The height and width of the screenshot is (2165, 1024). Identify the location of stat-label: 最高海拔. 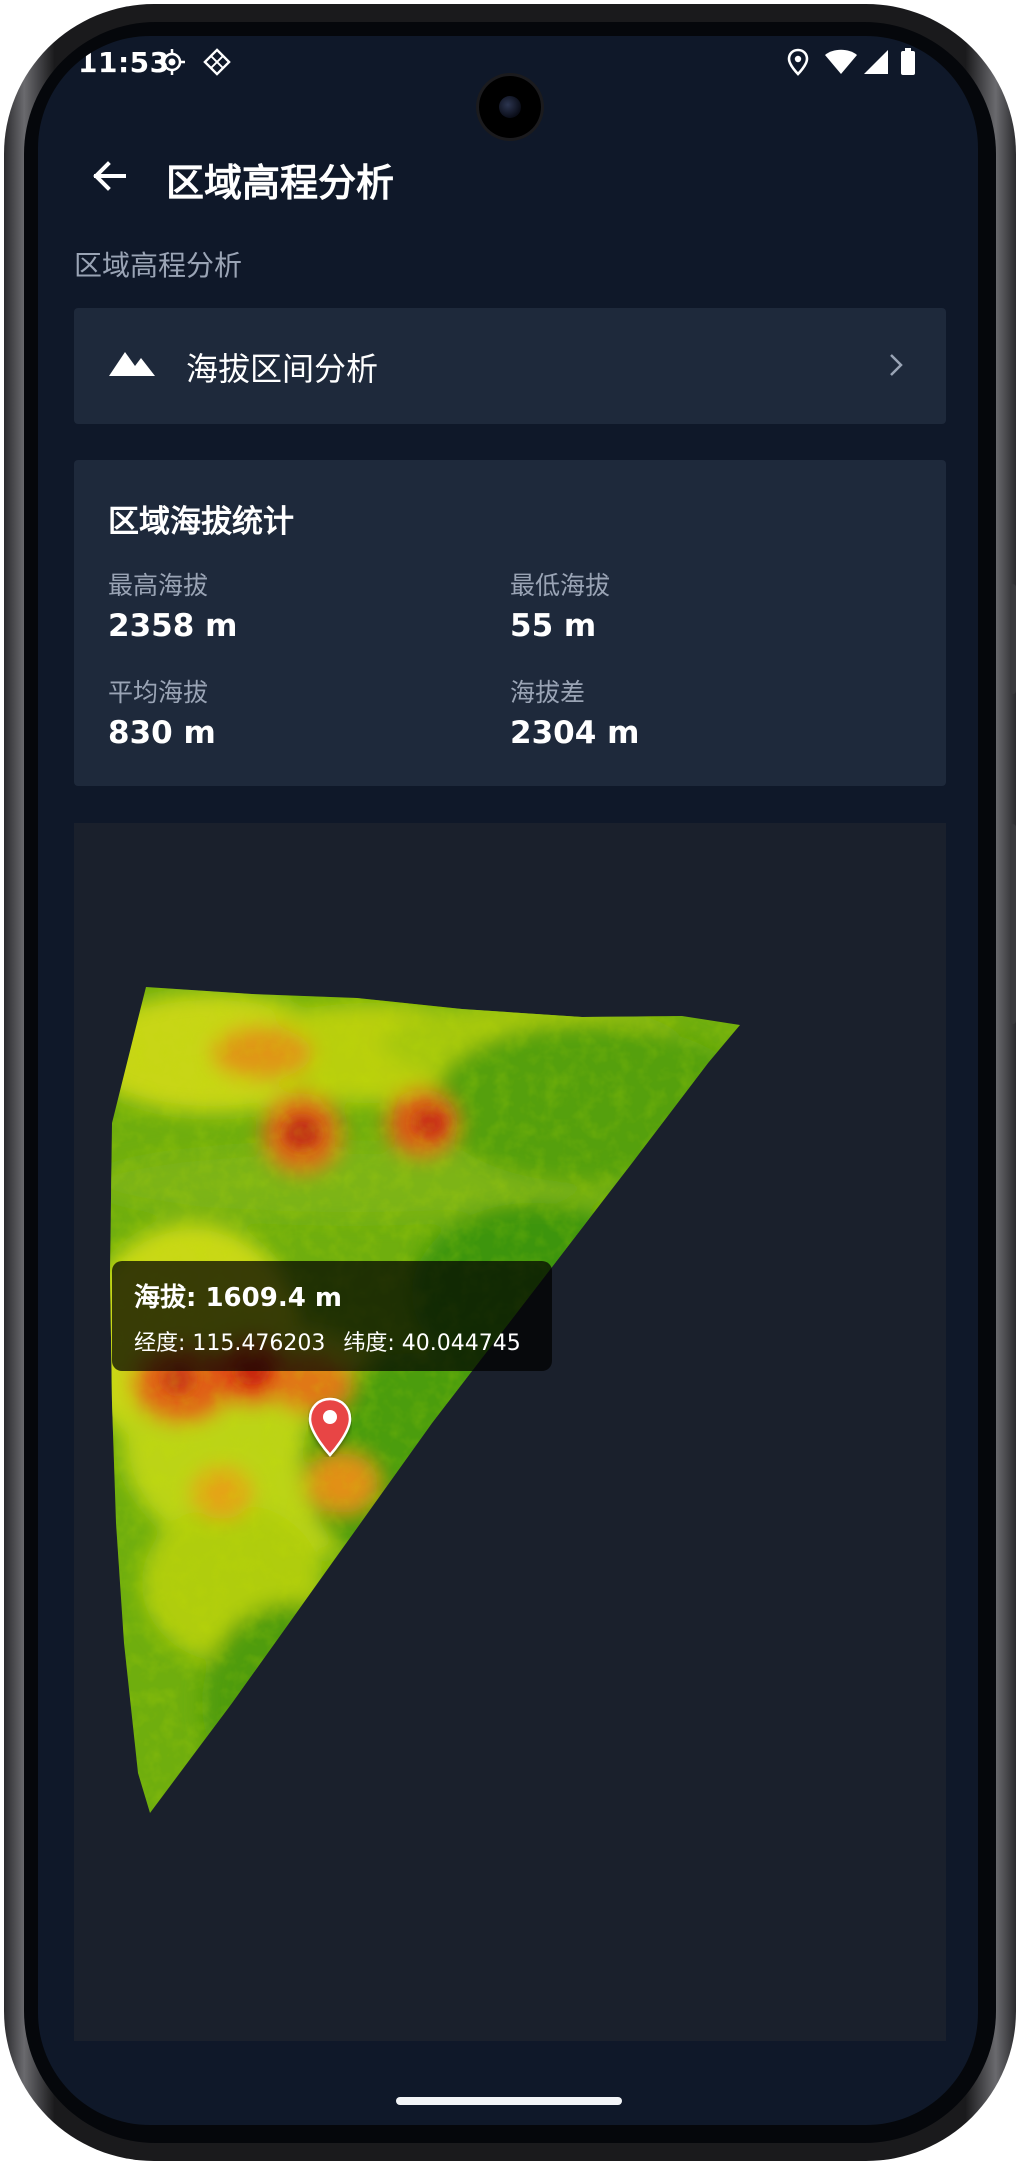
(158, 585).